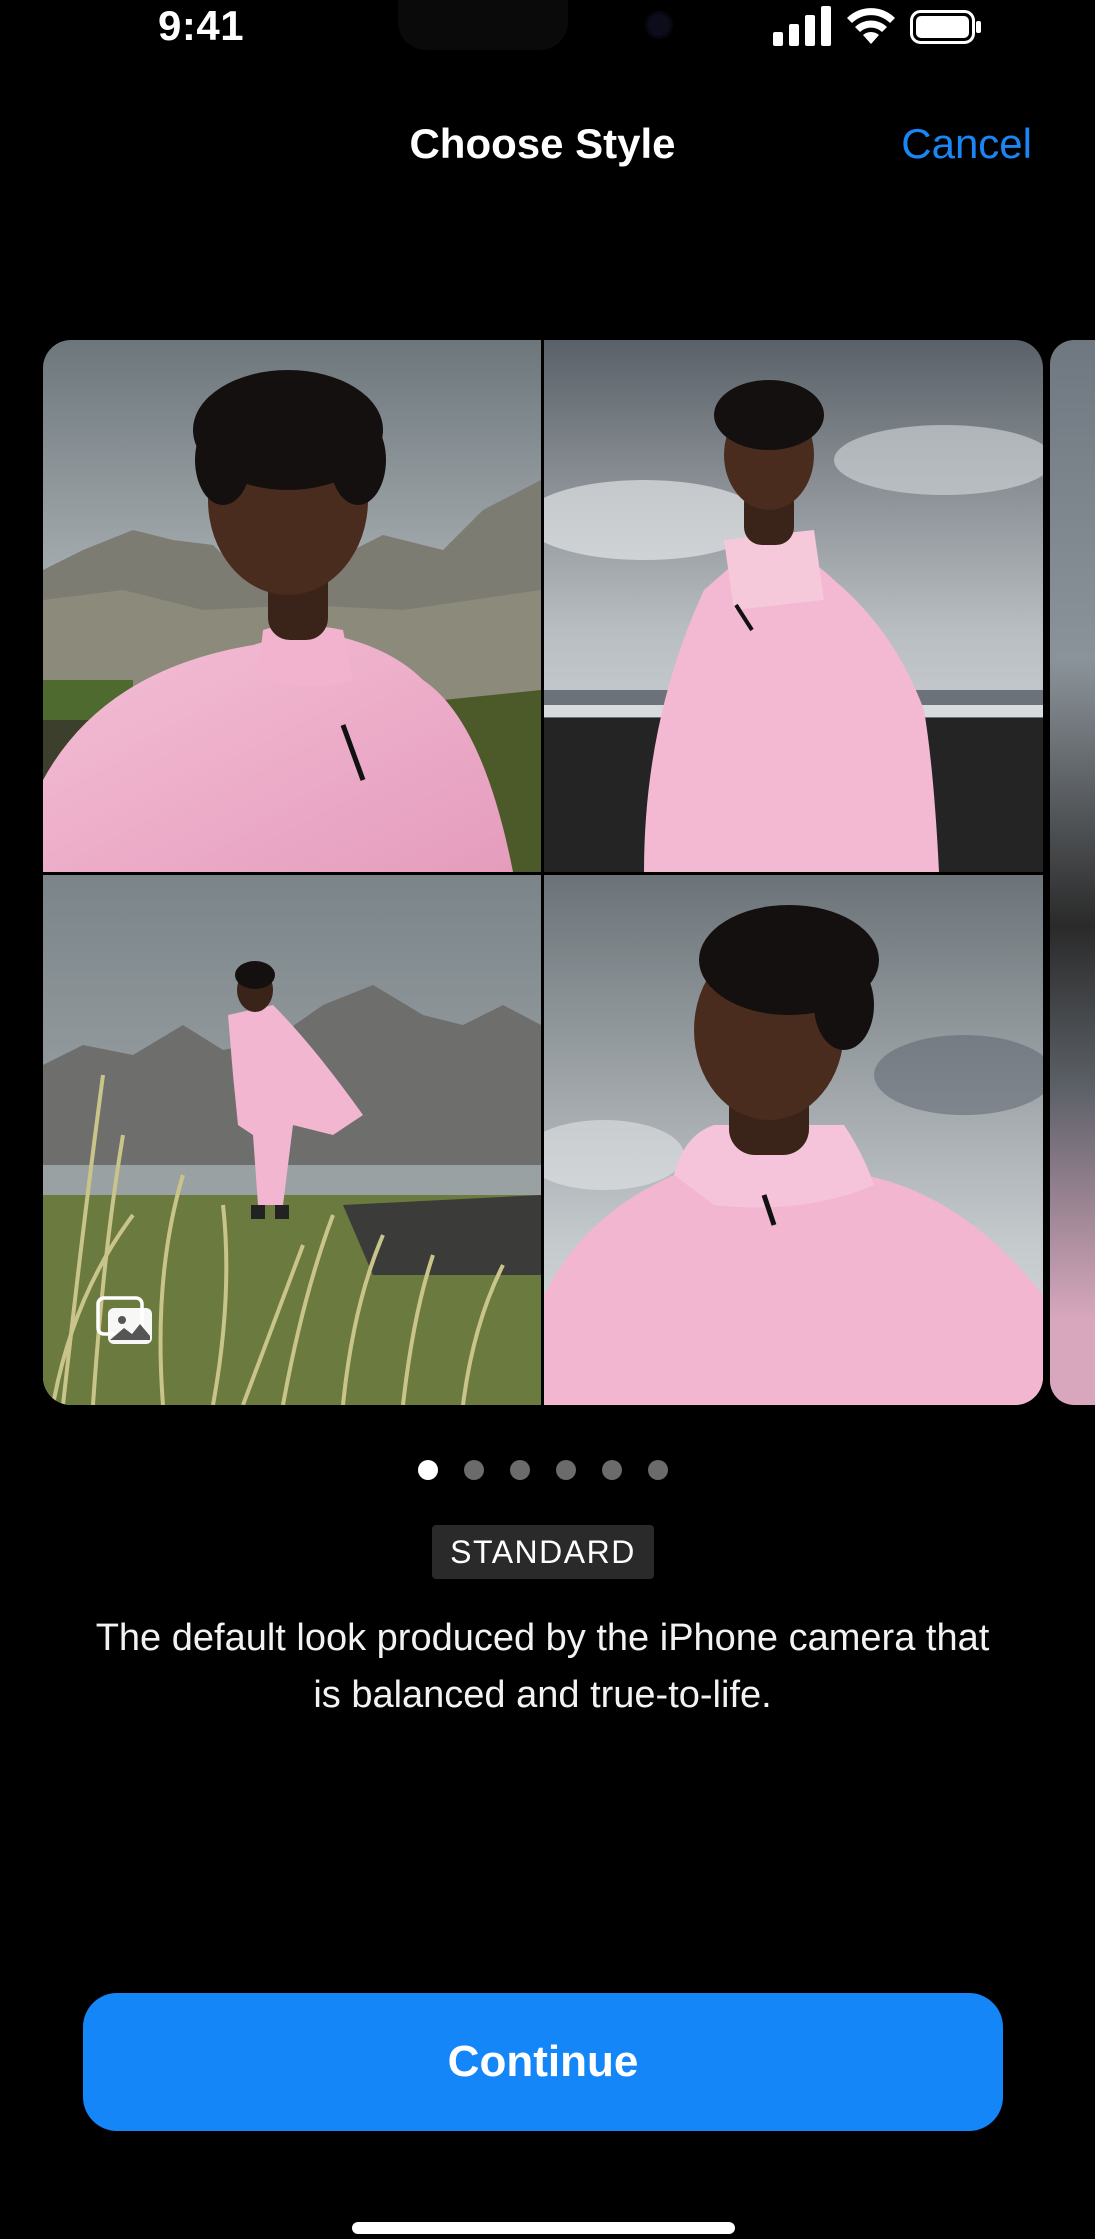 This screenshot has width=1095, height=2239. I want to click on page-indicator, so click(542, 1471).